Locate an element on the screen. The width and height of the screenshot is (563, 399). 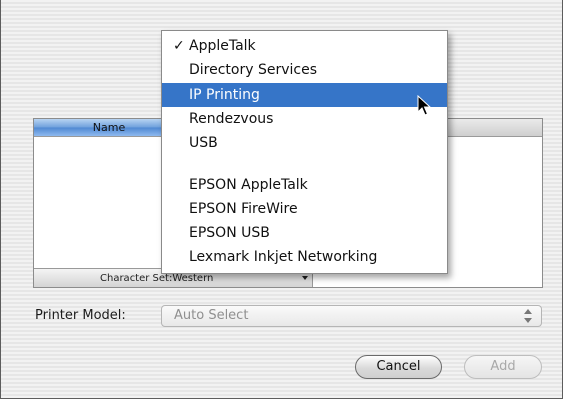
menu-item-label: Directory Services is located at coordinates (253, 70).